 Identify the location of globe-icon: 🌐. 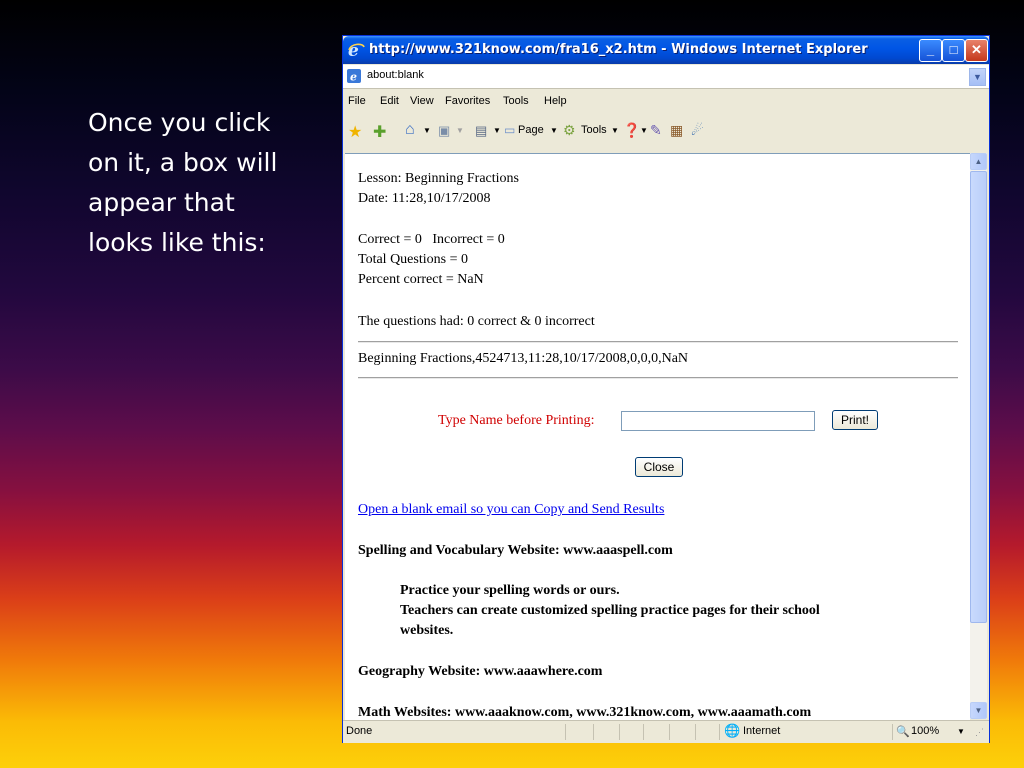
(732, 730).